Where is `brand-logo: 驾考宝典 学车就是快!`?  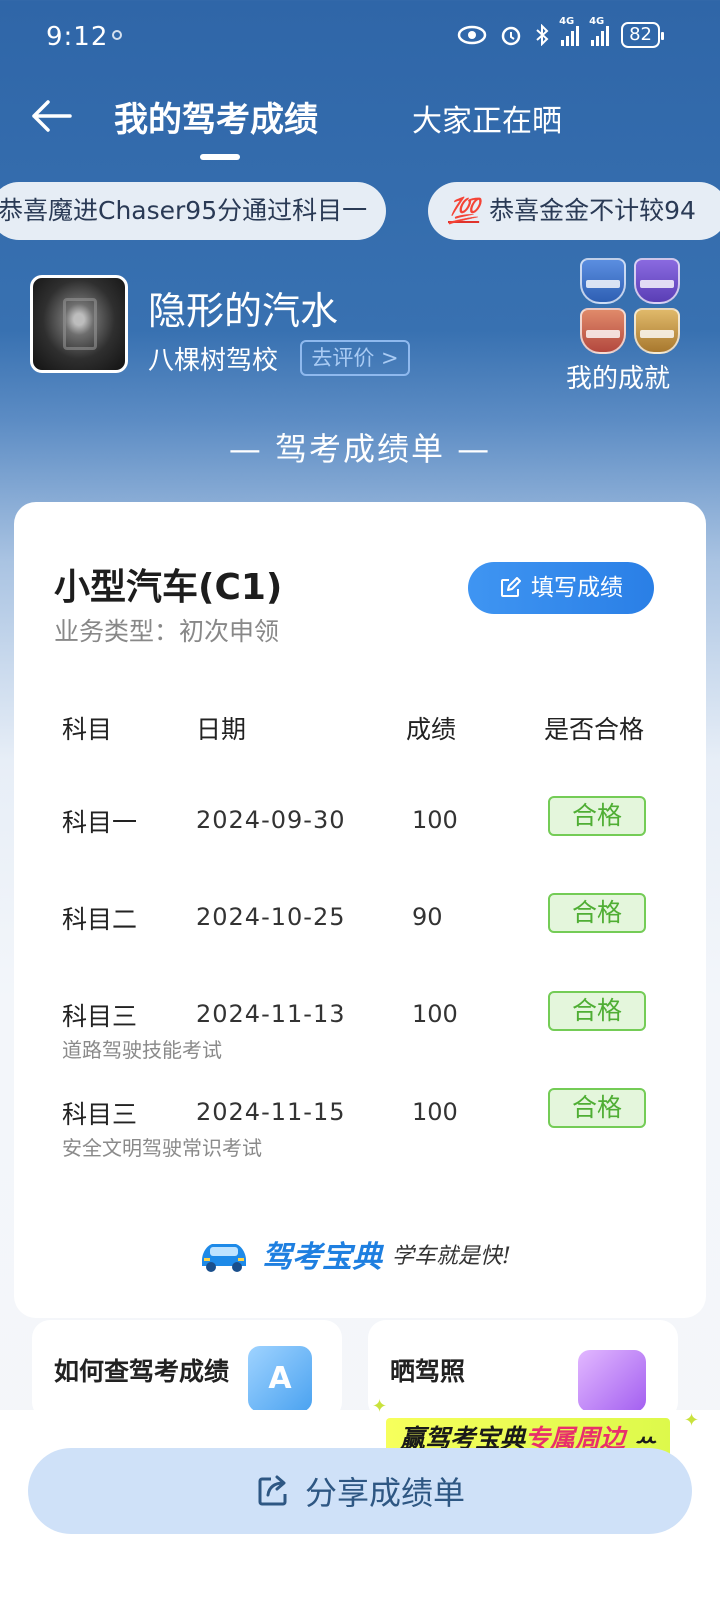 brand-logo: 驾考宝典 学车就是快! is located at coordinates (353, 1254).